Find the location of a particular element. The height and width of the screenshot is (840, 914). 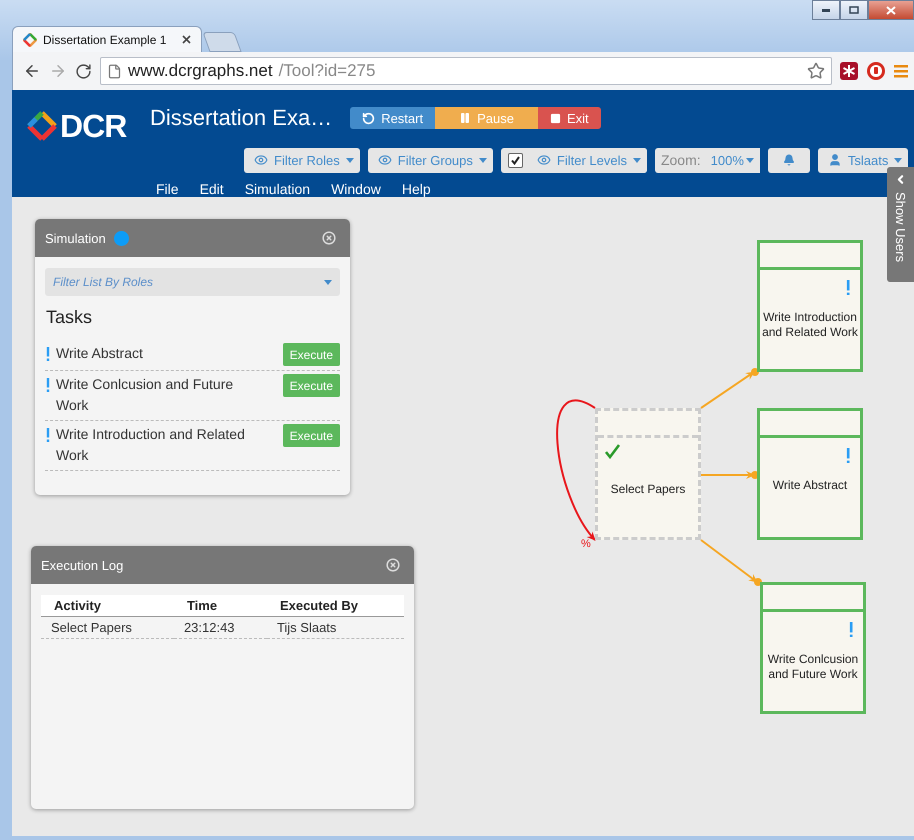

bookmark-star-icon is located at coordinates (816, 71).